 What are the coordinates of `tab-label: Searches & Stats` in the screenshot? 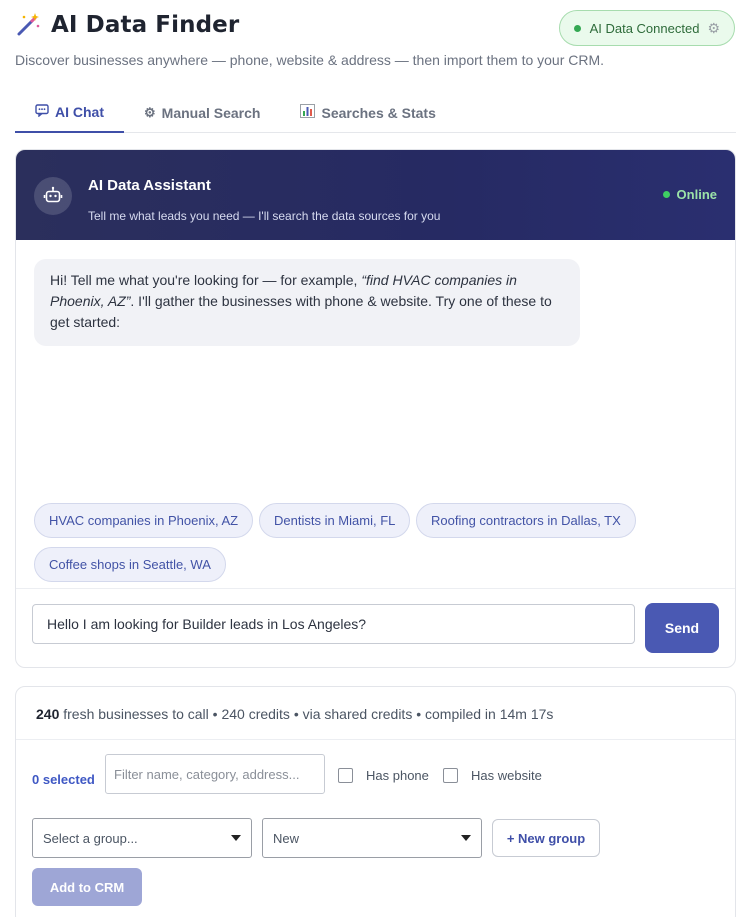 It's located at (378, 112).